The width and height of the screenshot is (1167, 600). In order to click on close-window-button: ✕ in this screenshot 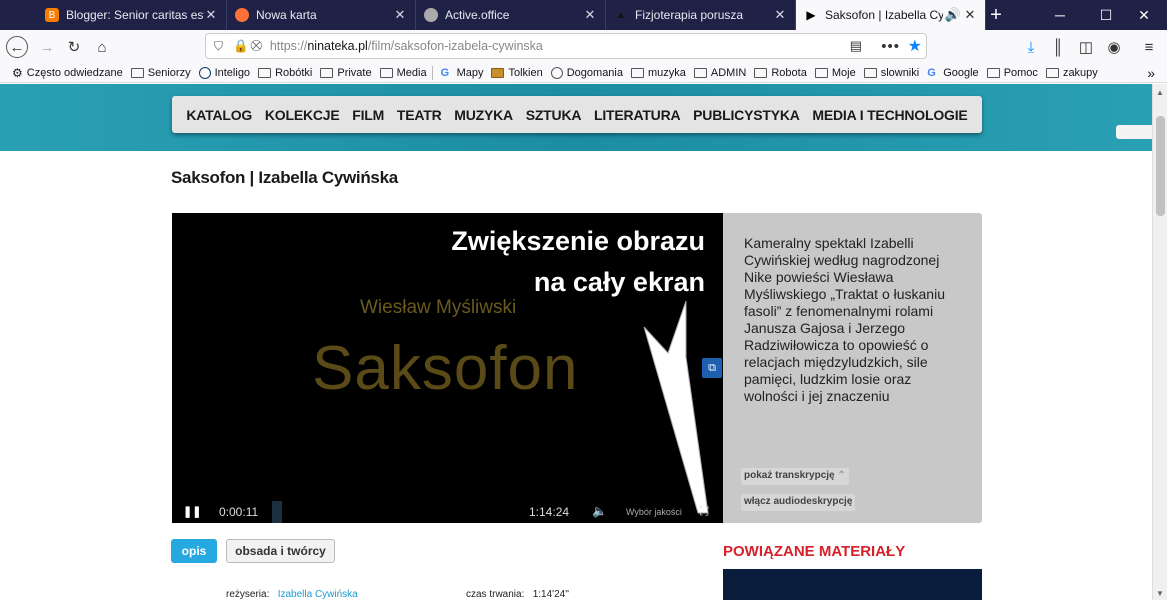, I will do `click(1144, 15)`.